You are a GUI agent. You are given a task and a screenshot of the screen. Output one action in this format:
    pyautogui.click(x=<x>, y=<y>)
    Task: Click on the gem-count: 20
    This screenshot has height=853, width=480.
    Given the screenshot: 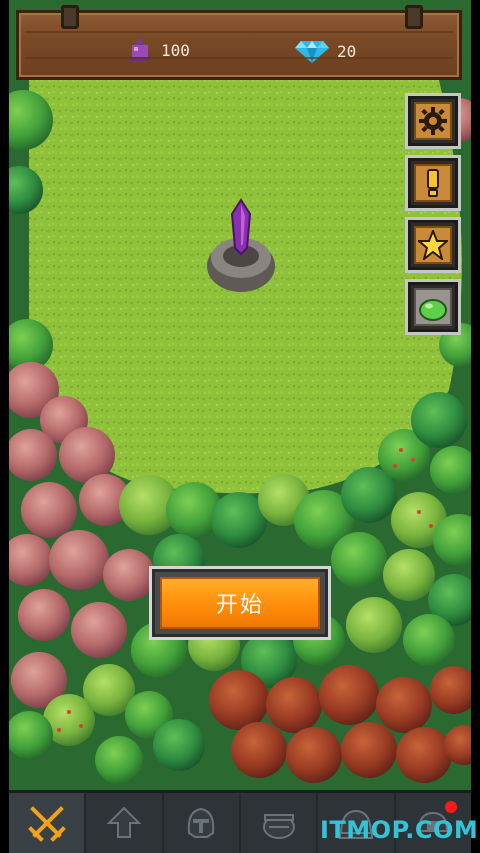 What is the action you would take?
    pyautogui.click(x=347, y=51)
    